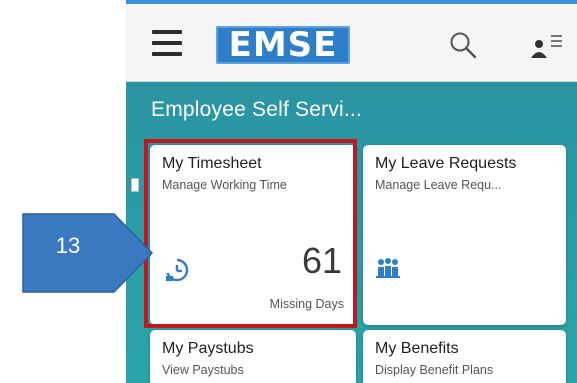 The image size is (577, 383). What do you see at coordinates (321, 260) in the screenshot?
I see `tile-kpi-value: 61` at bounding box center [321, 260].